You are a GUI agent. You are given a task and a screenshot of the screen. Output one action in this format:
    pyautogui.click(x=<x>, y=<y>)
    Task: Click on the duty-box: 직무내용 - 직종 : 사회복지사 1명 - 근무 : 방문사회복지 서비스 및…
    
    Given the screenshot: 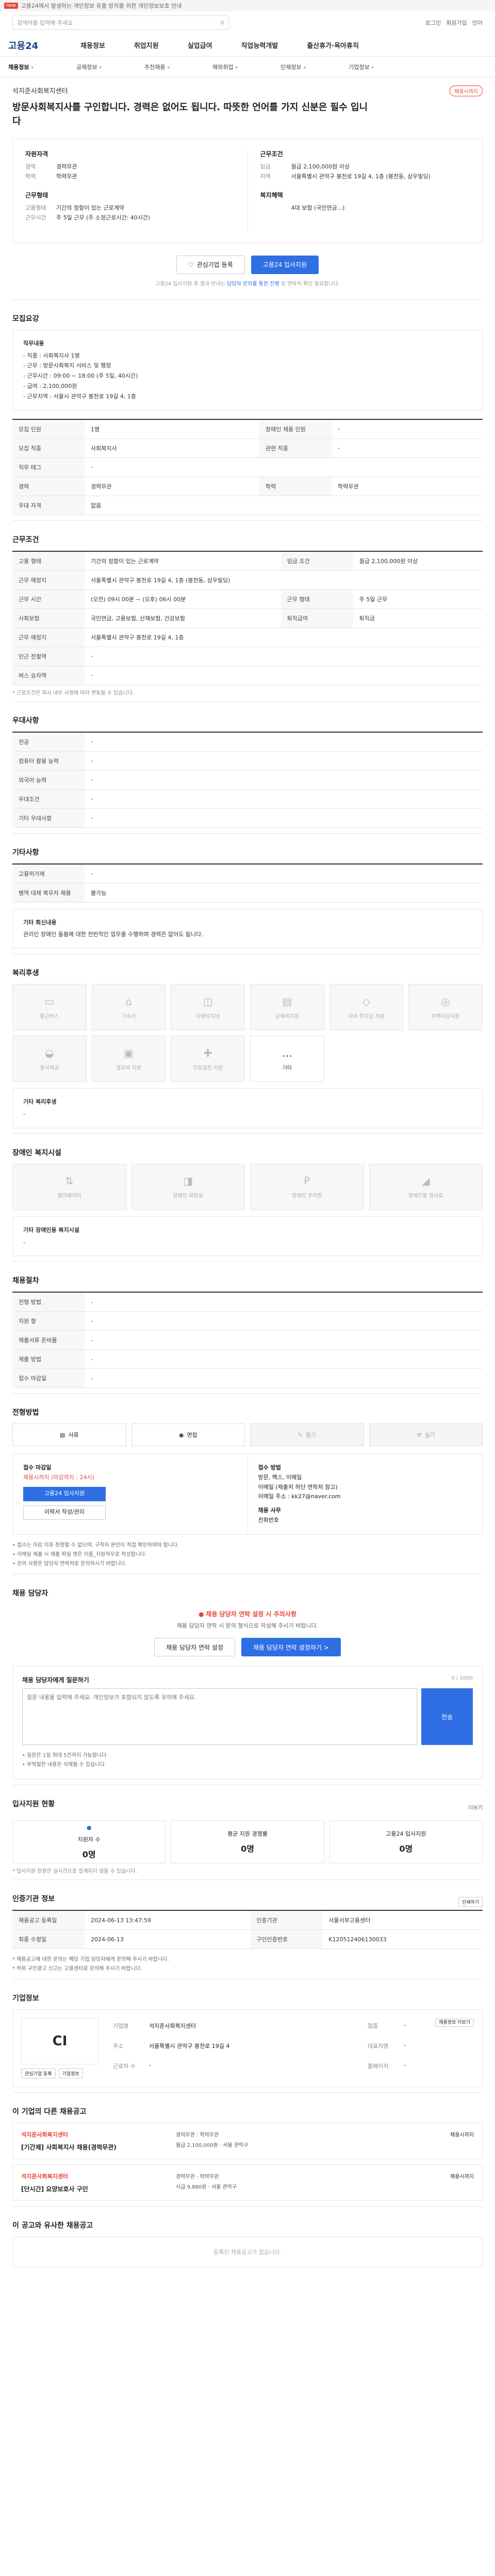 What is the action you would take?
    pyautogui.click(x=247, y=370)
    